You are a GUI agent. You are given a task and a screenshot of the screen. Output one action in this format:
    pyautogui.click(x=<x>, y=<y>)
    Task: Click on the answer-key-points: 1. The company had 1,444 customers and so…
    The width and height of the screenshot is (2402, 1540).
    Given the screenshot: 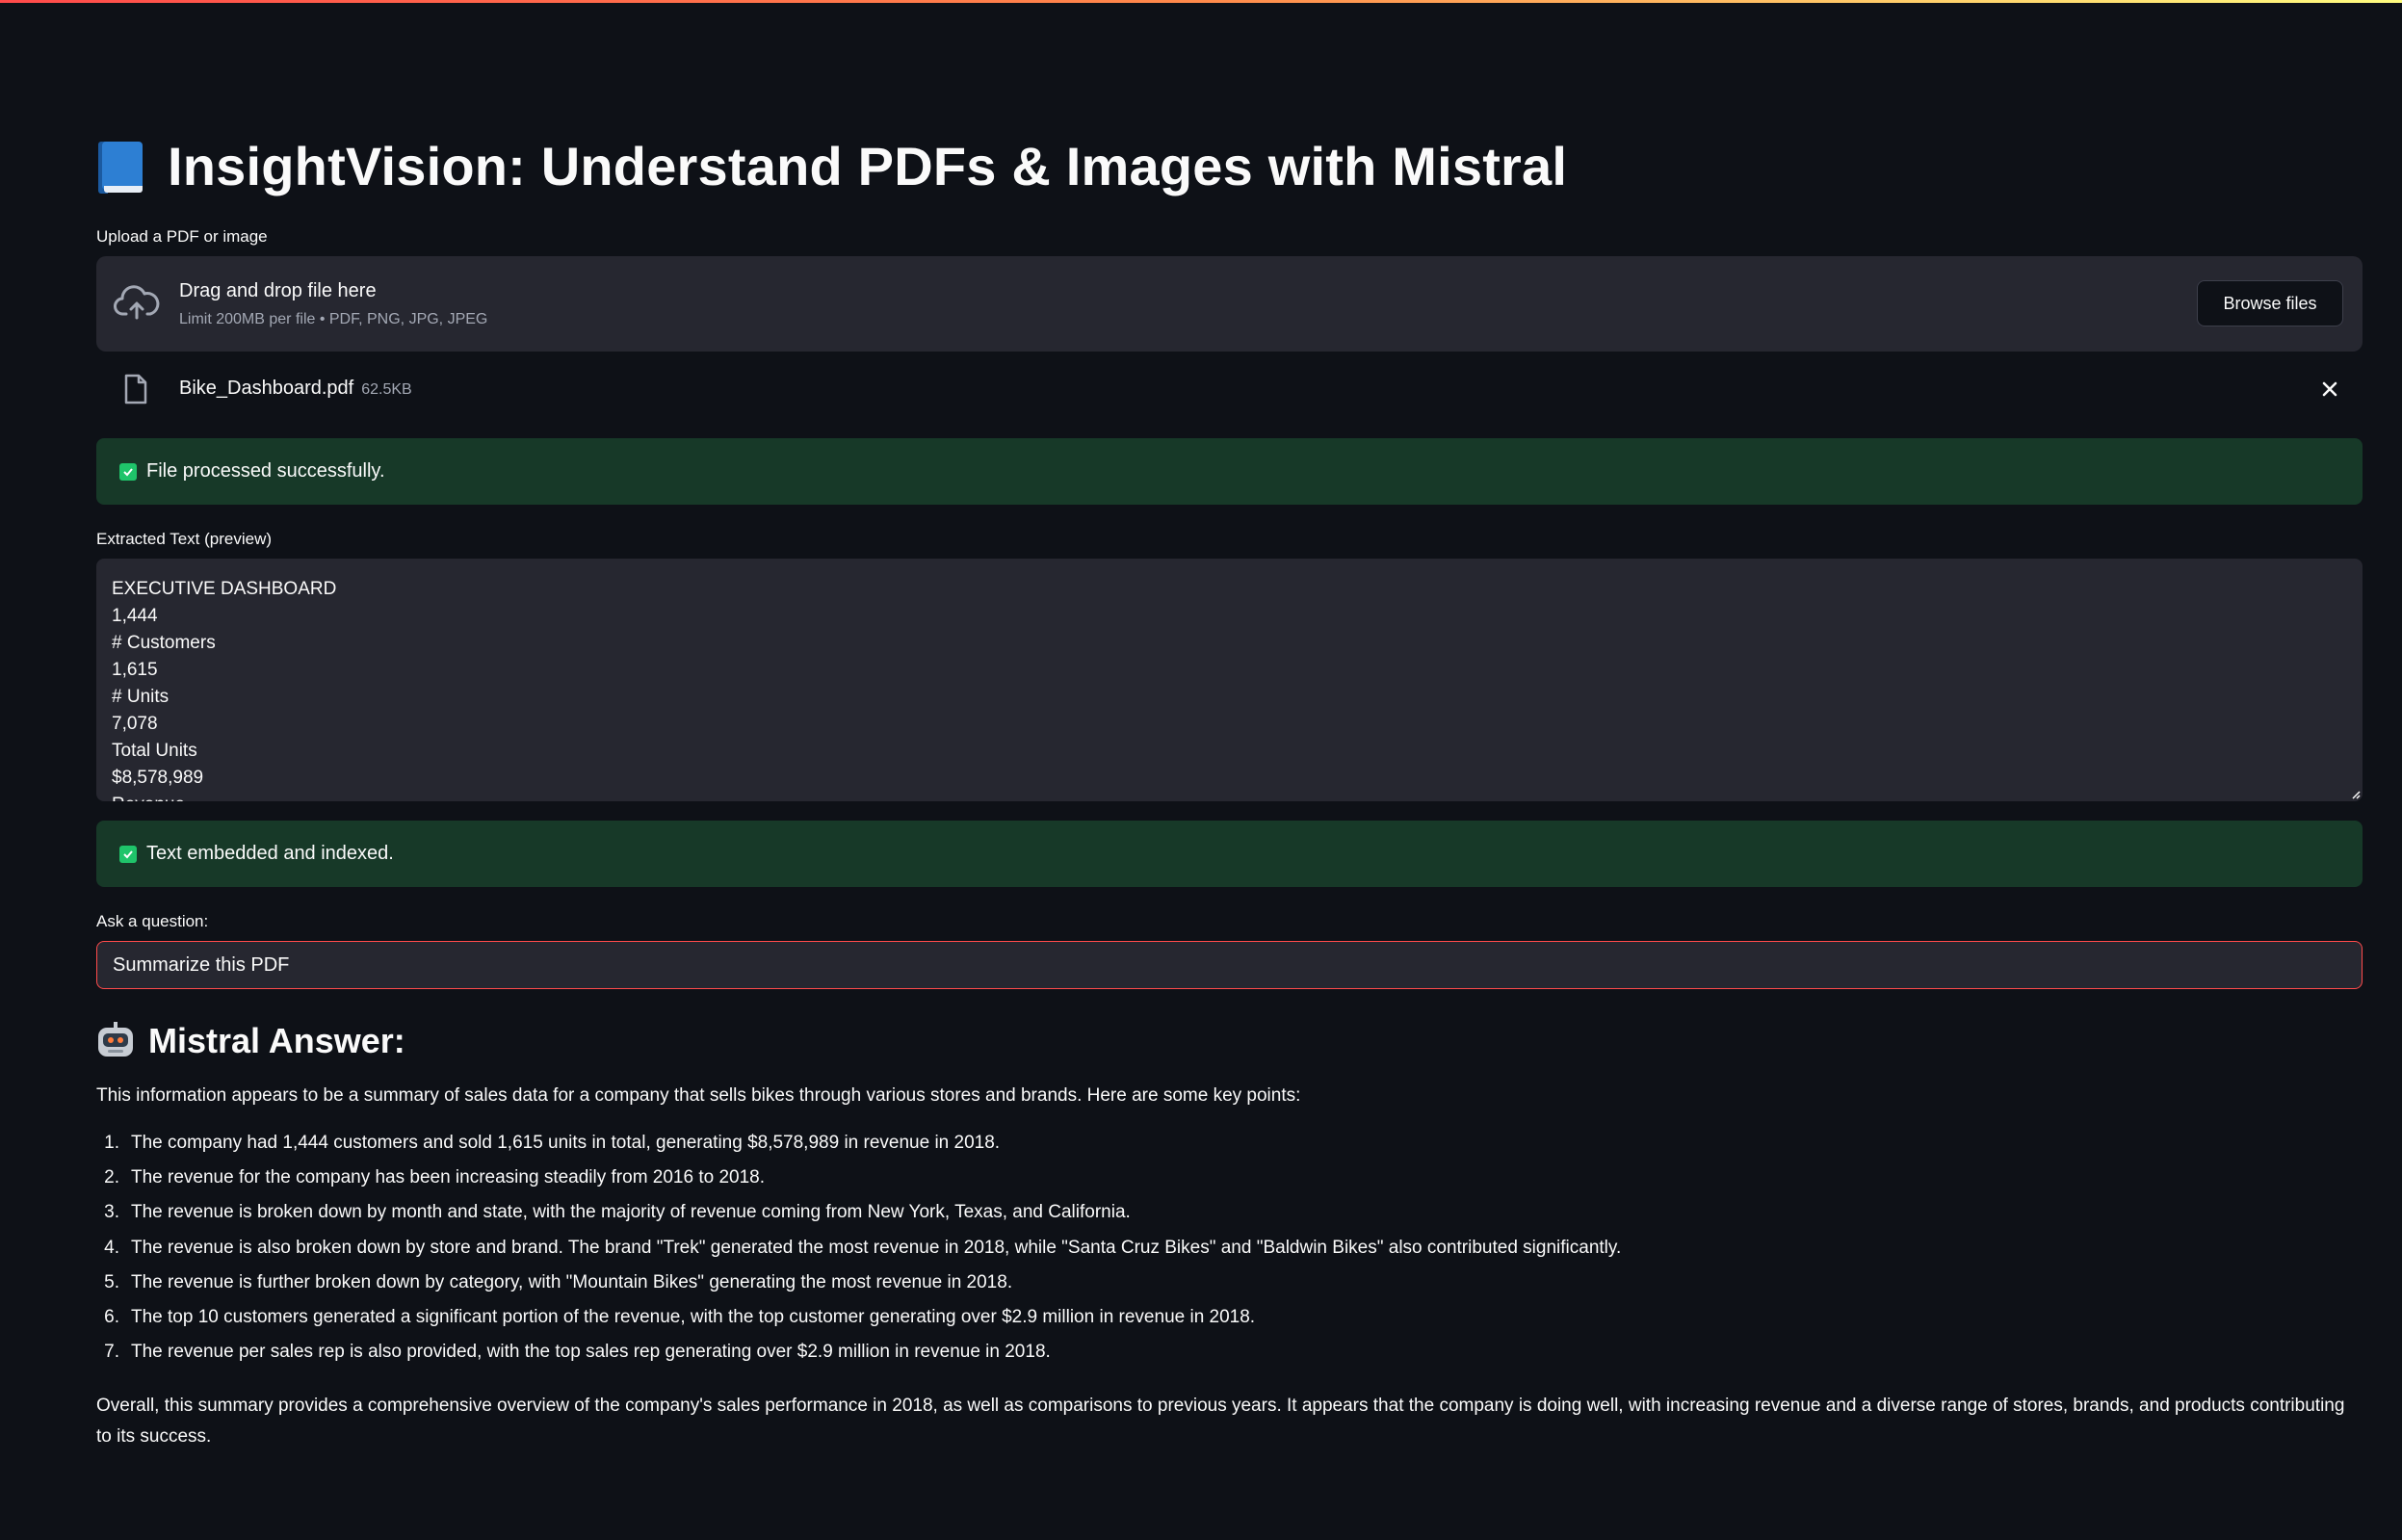 What is the action you would take?
    pyautogui.click(x=858, y=1254)
    